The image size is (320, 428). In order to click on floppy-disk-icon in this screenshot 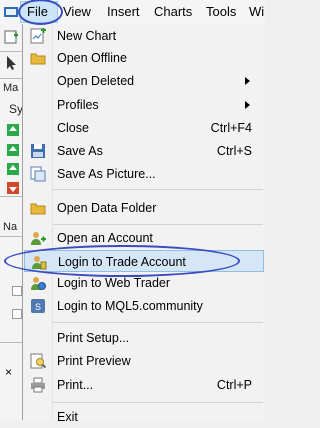, I will do `click(38, 151)`.